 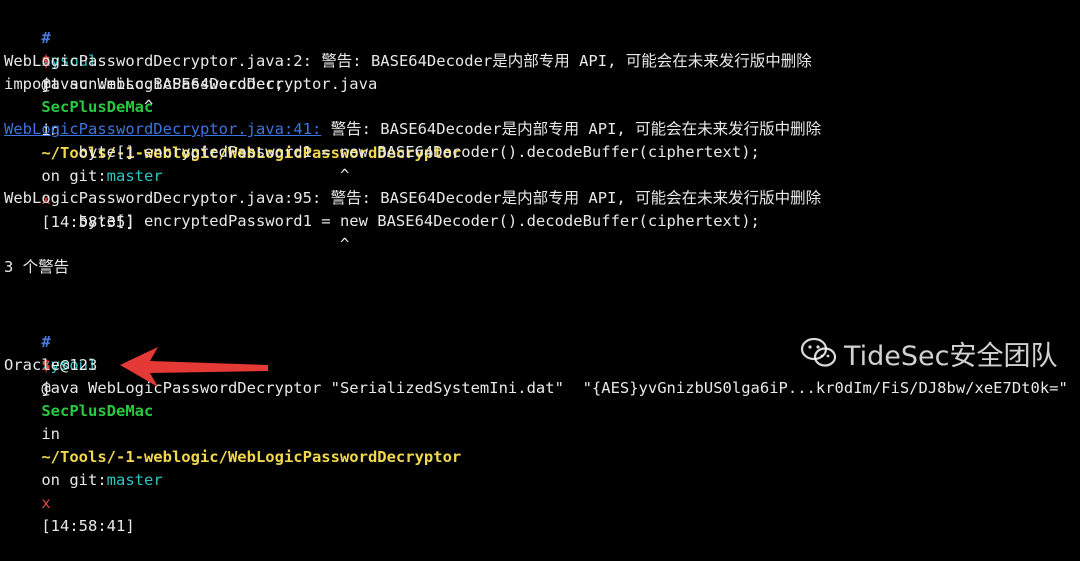 What do you see at coordinates (50, 434) in the screenshot?
I see `prompt-in: in` at bounding box center [50, 434].